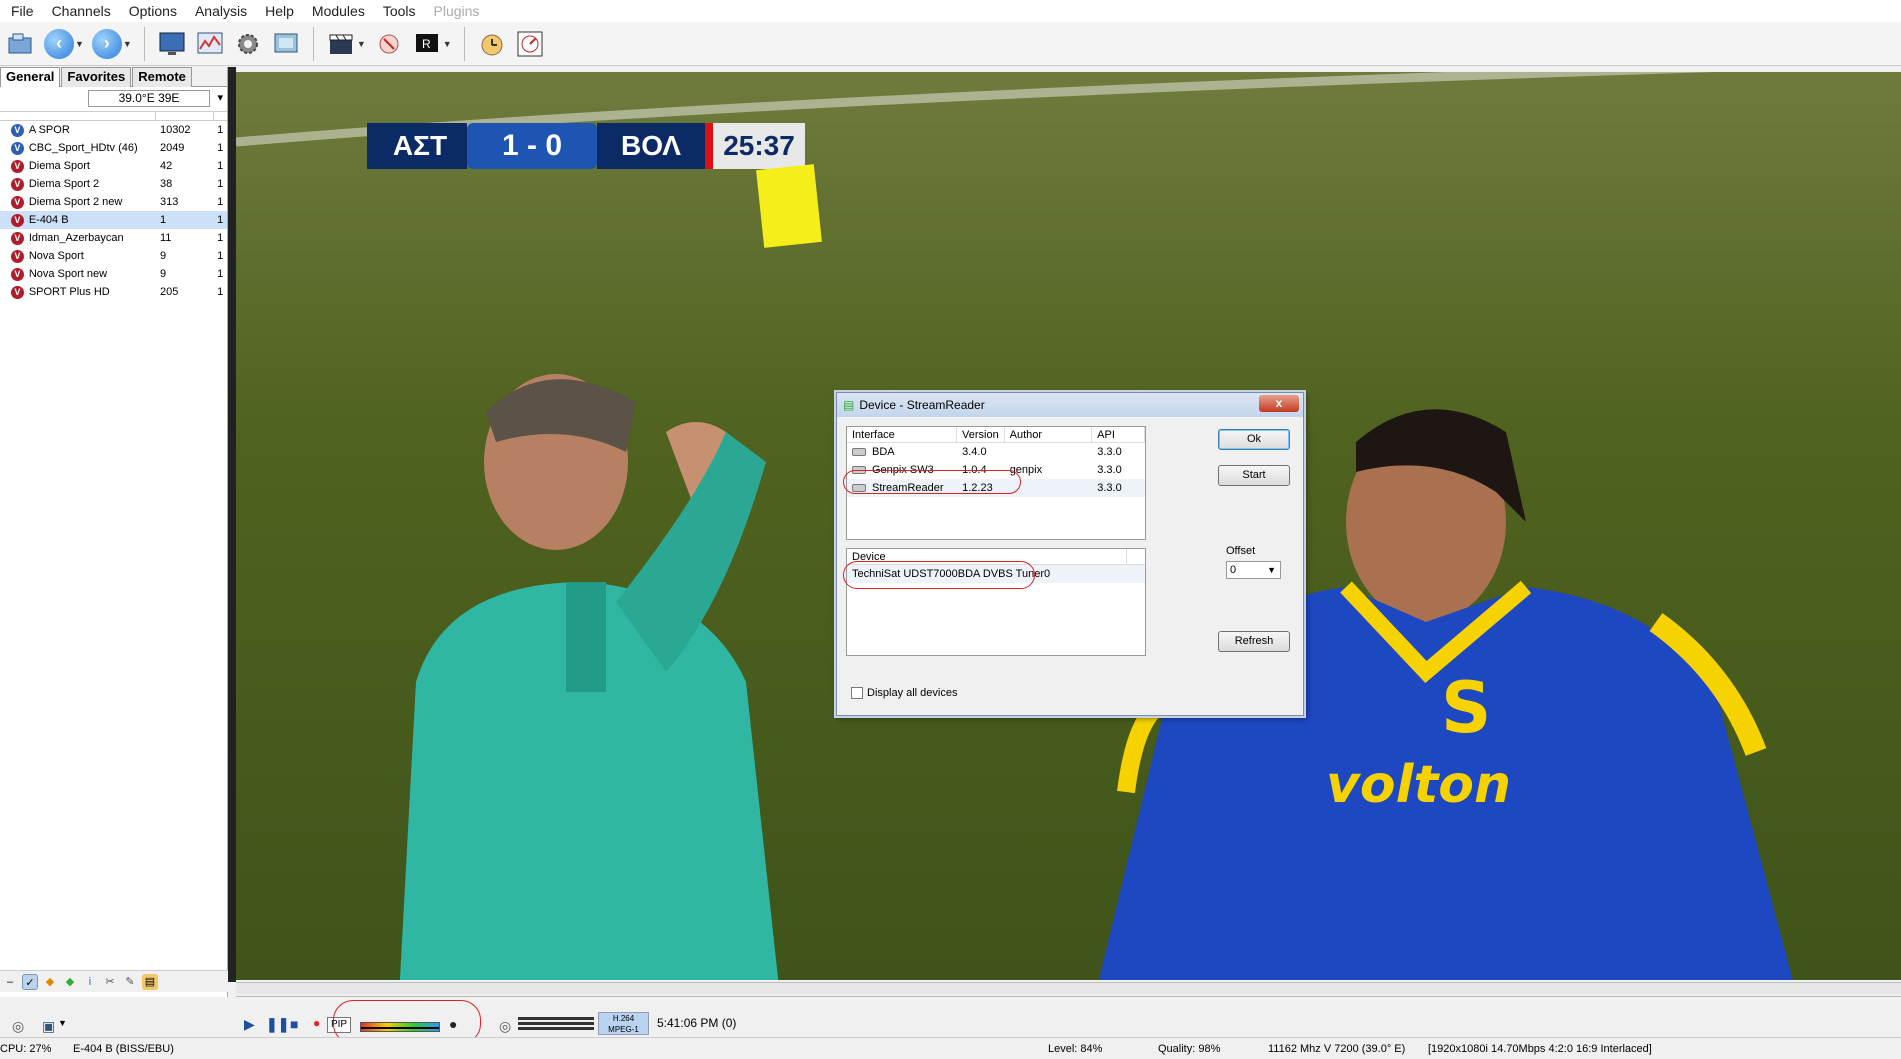 This screenshot has height=1059, width=1901. I want to click on menu-plugins: Plugins, so click(456, 11).